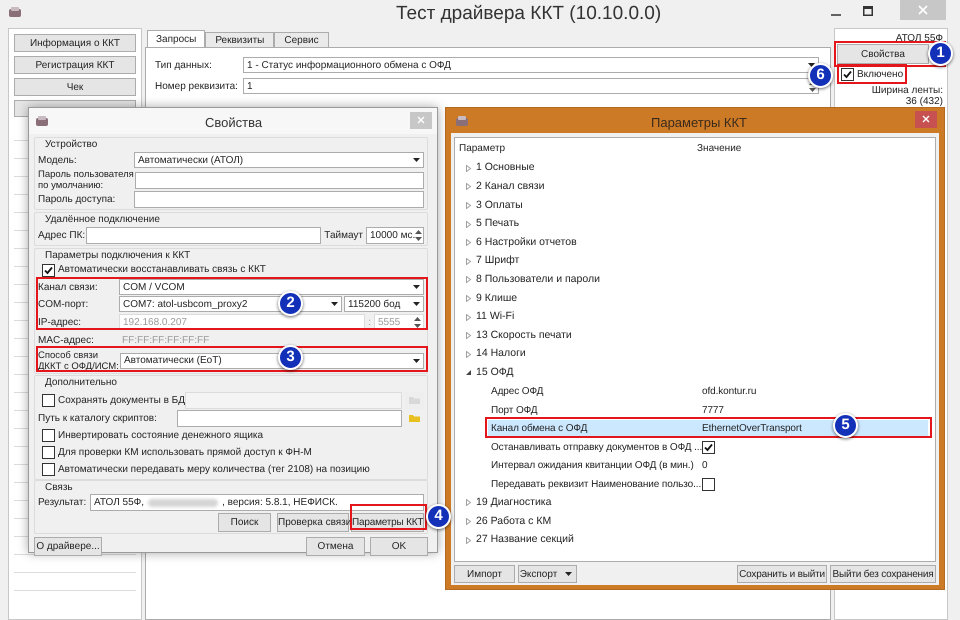  I want to click on baud-dropdown: 115200 бод, so click(384, 304).